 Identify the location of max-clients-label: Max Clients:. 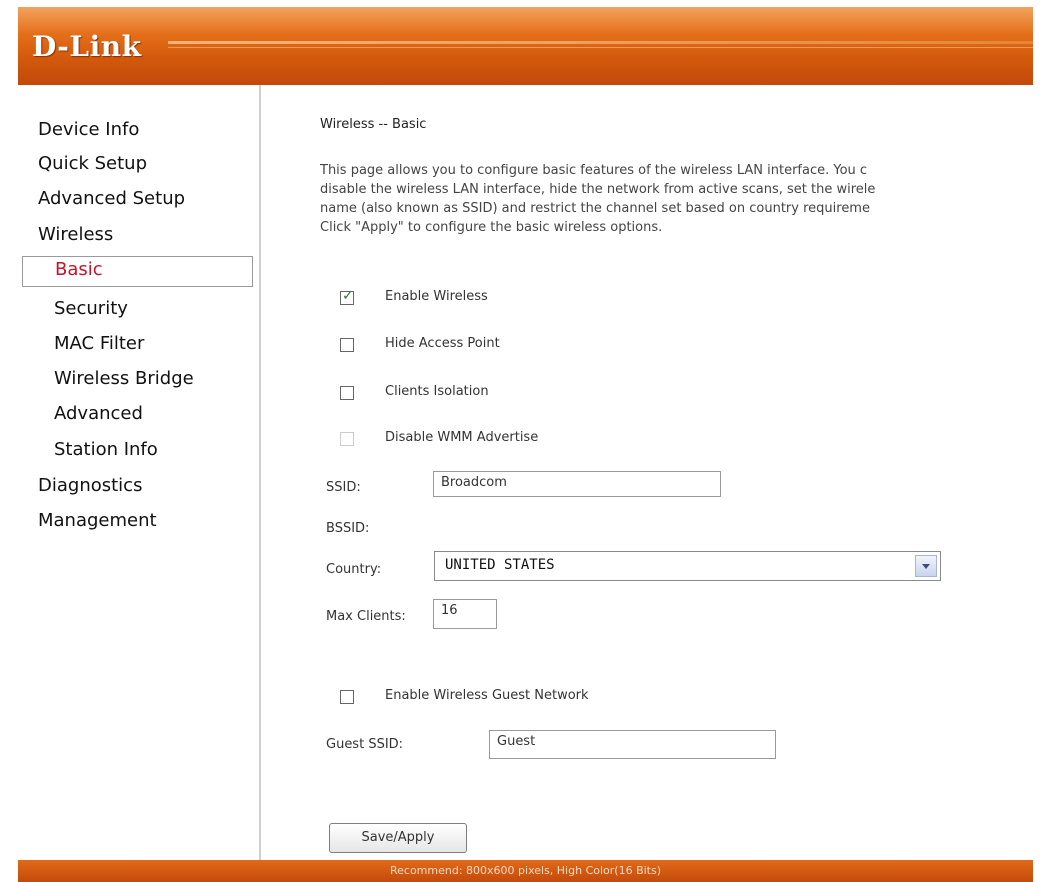
(366, 616).